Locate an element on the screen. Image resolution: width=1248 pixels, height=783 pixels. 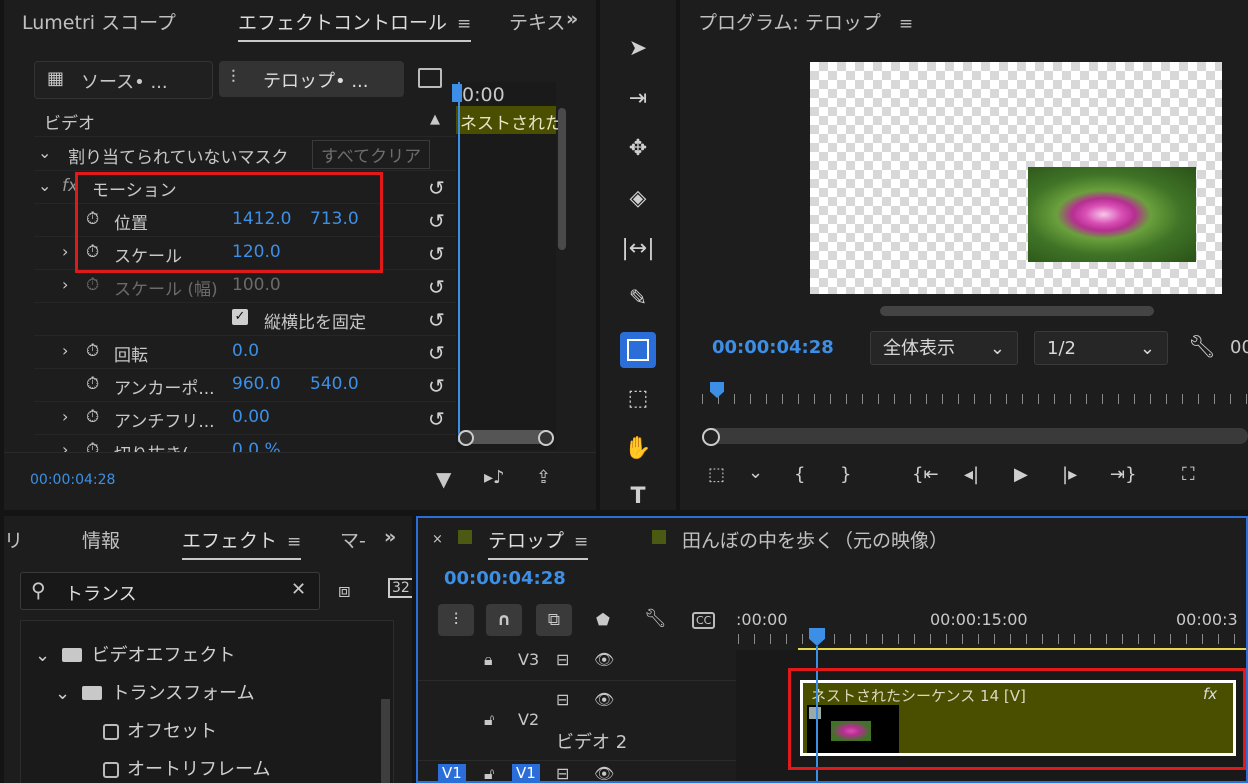
flower-image is located at coordinates (1112, 214).